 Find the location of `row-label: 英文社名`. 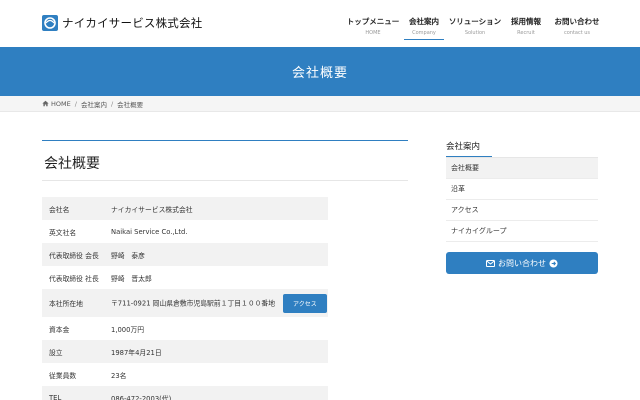

row-label: 英文社名 is located at coordinates (73, 231).